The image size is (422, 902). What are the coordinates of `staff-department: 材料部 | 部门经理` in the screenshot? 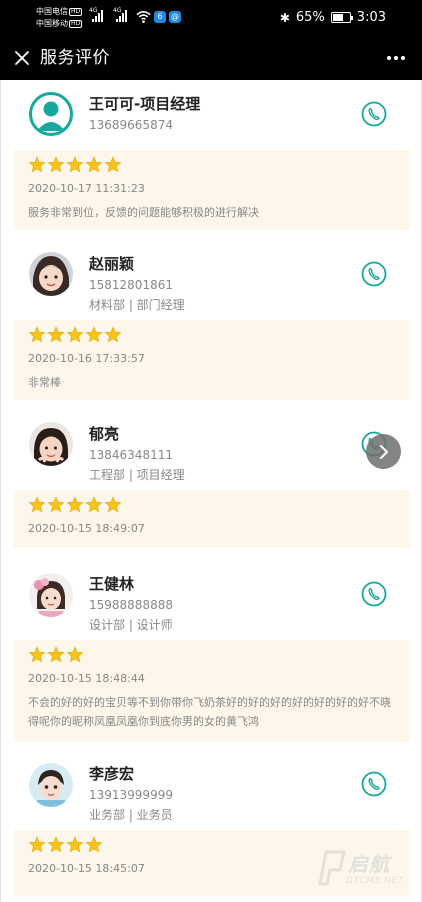 It's located at (137, 305).